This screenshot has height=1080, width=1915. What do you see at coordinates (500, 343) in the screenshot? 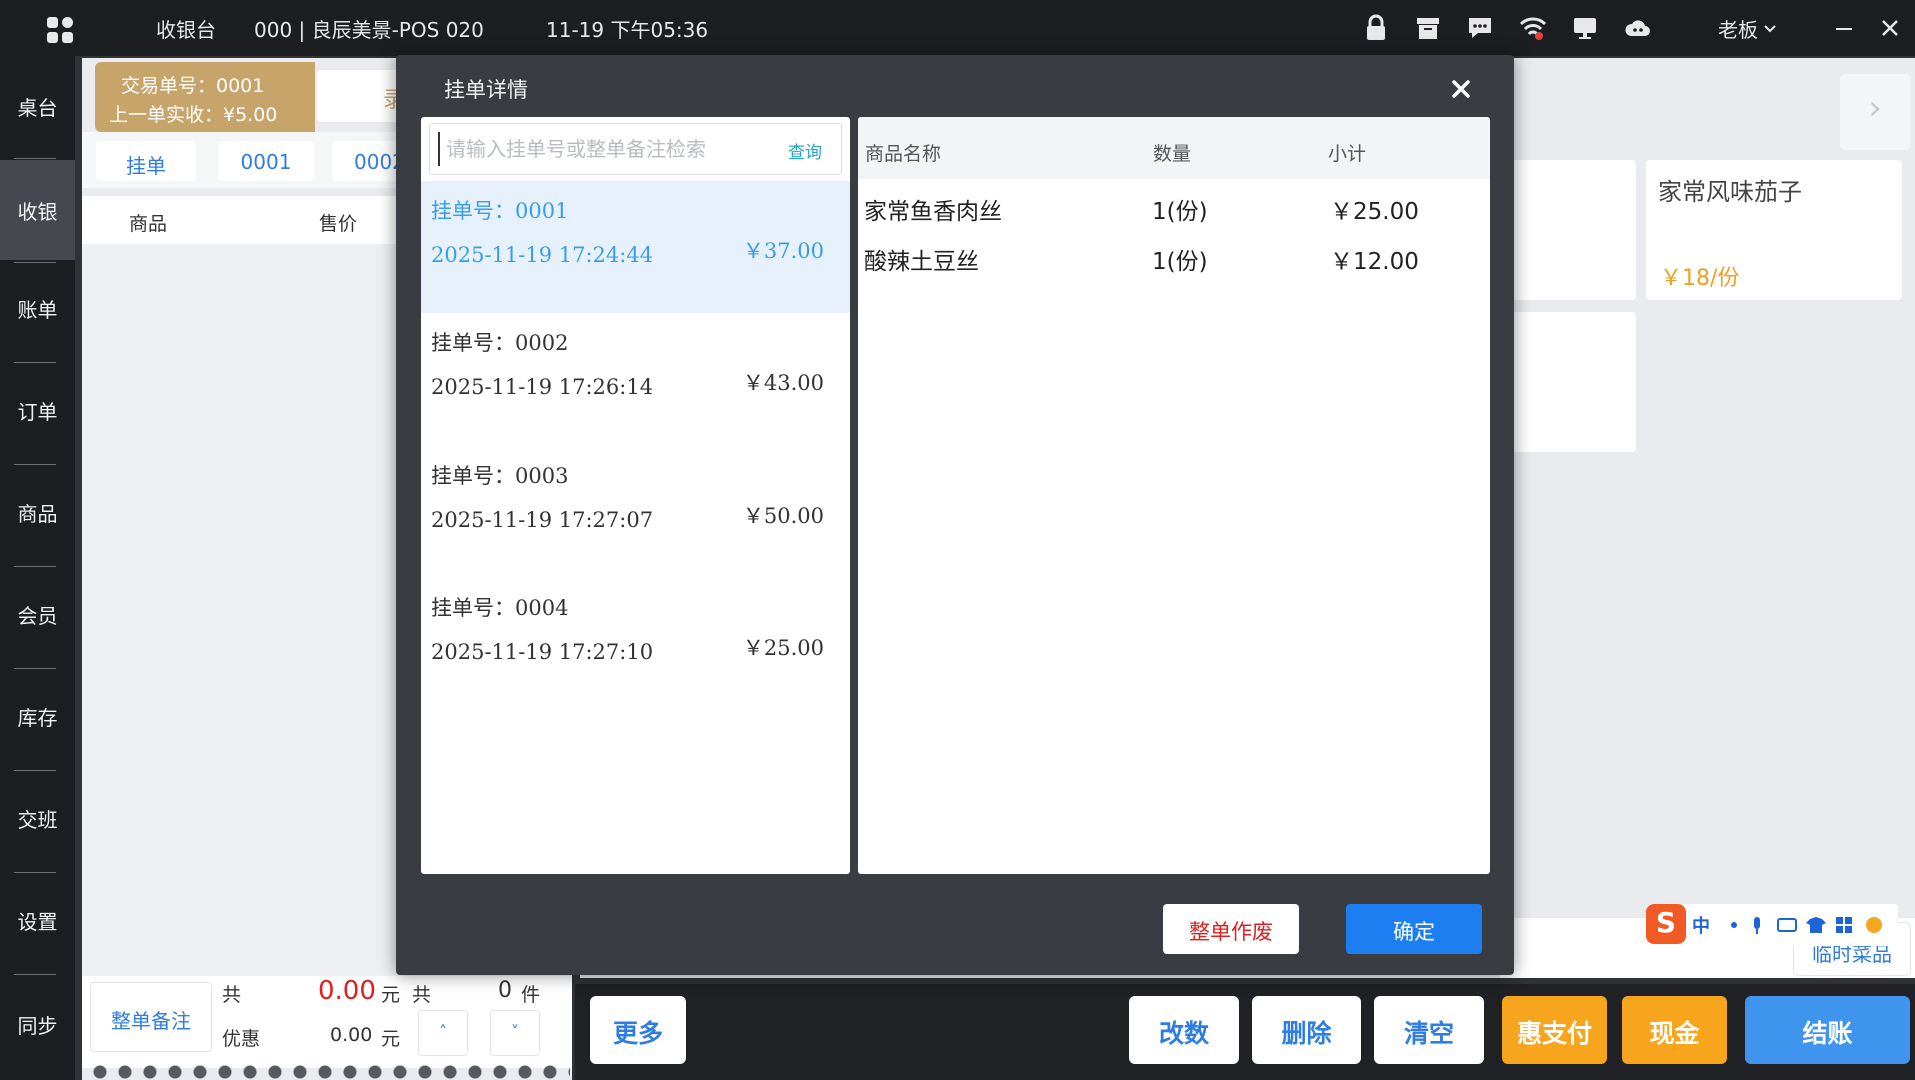
I see `order-number: 挂单号：0002` at bounding box center [500, 343].